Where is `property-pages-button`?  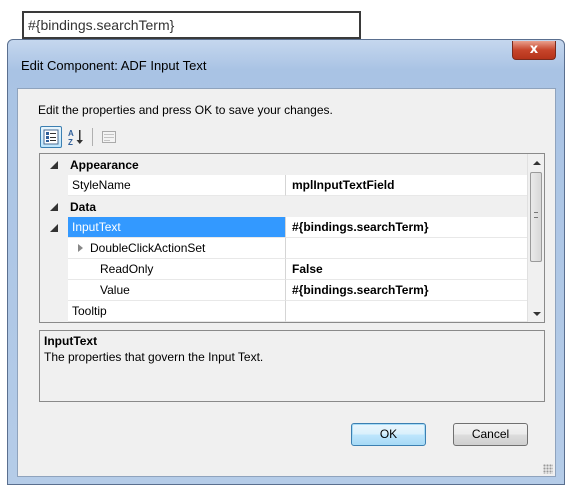
property-pages-button is located at coordinates (109, 137).